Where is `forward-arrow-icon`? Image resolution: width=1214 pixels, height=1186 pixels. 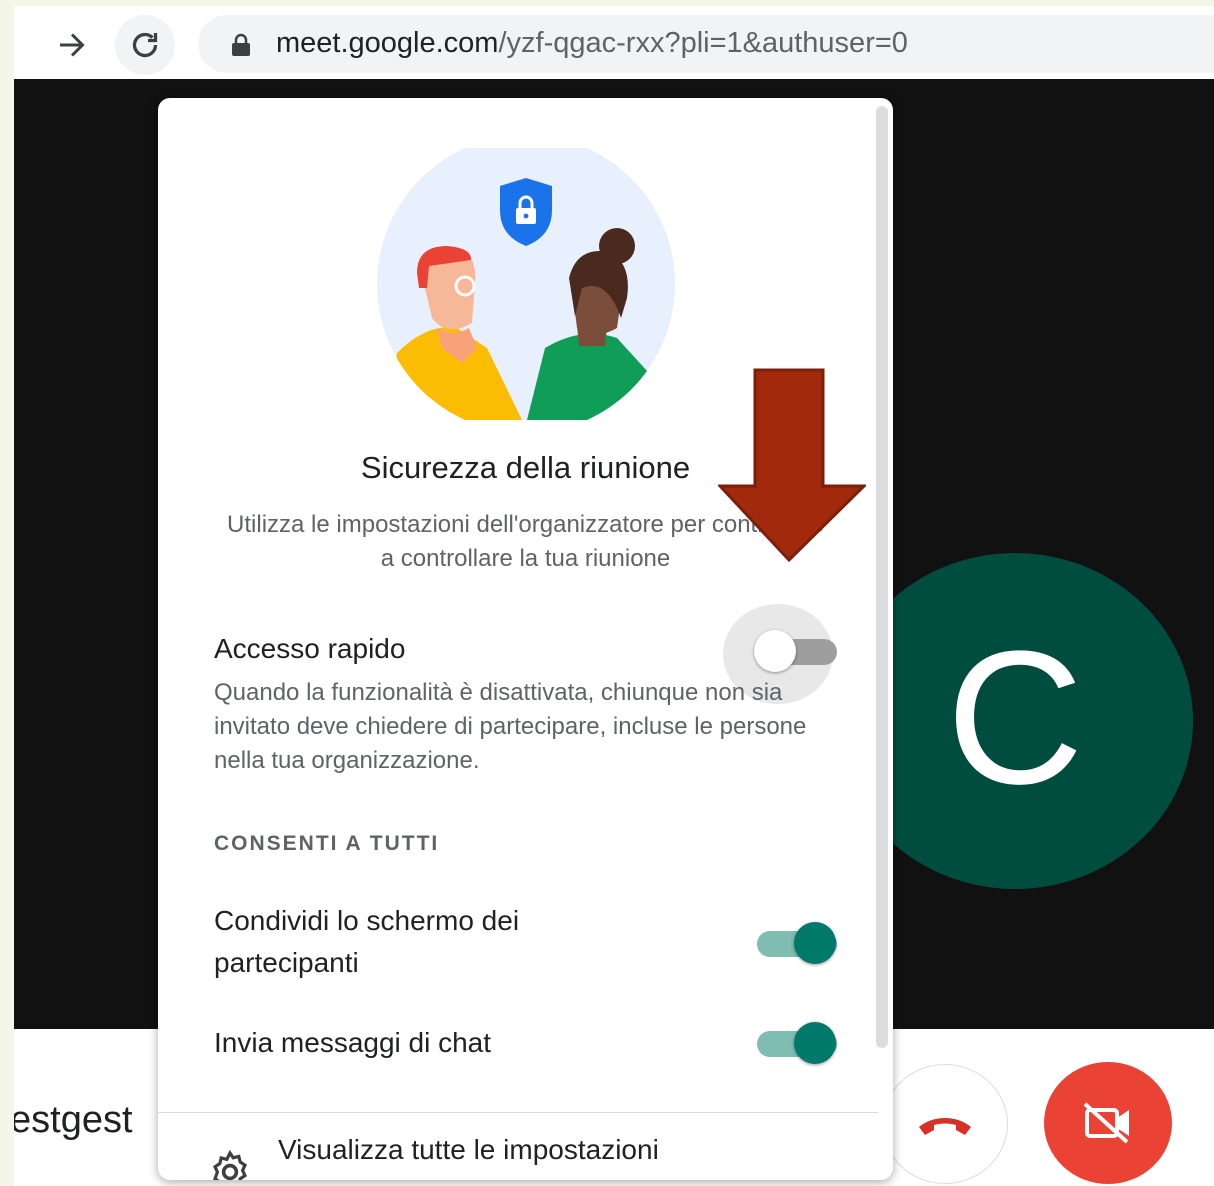
forward-arrow-icon is located at coordinates (72, 45).